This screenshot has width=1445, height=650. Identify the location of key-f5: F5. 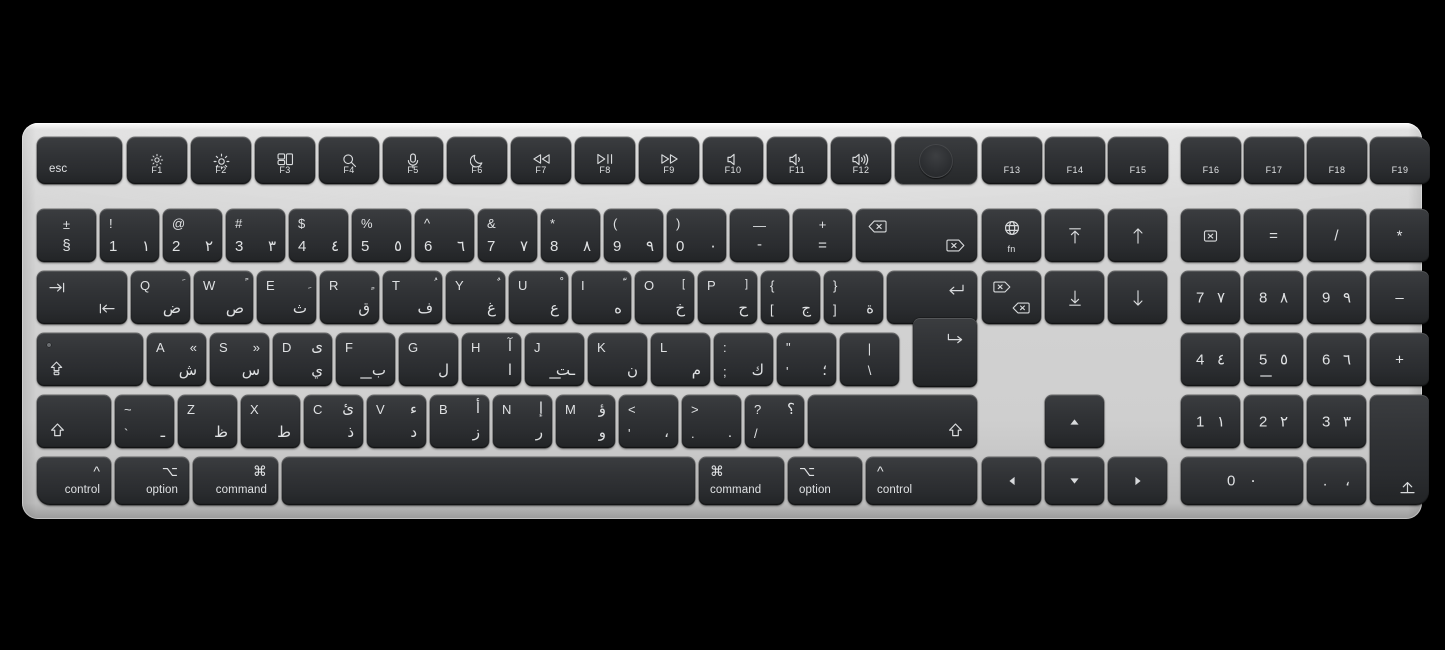
(413, 160).